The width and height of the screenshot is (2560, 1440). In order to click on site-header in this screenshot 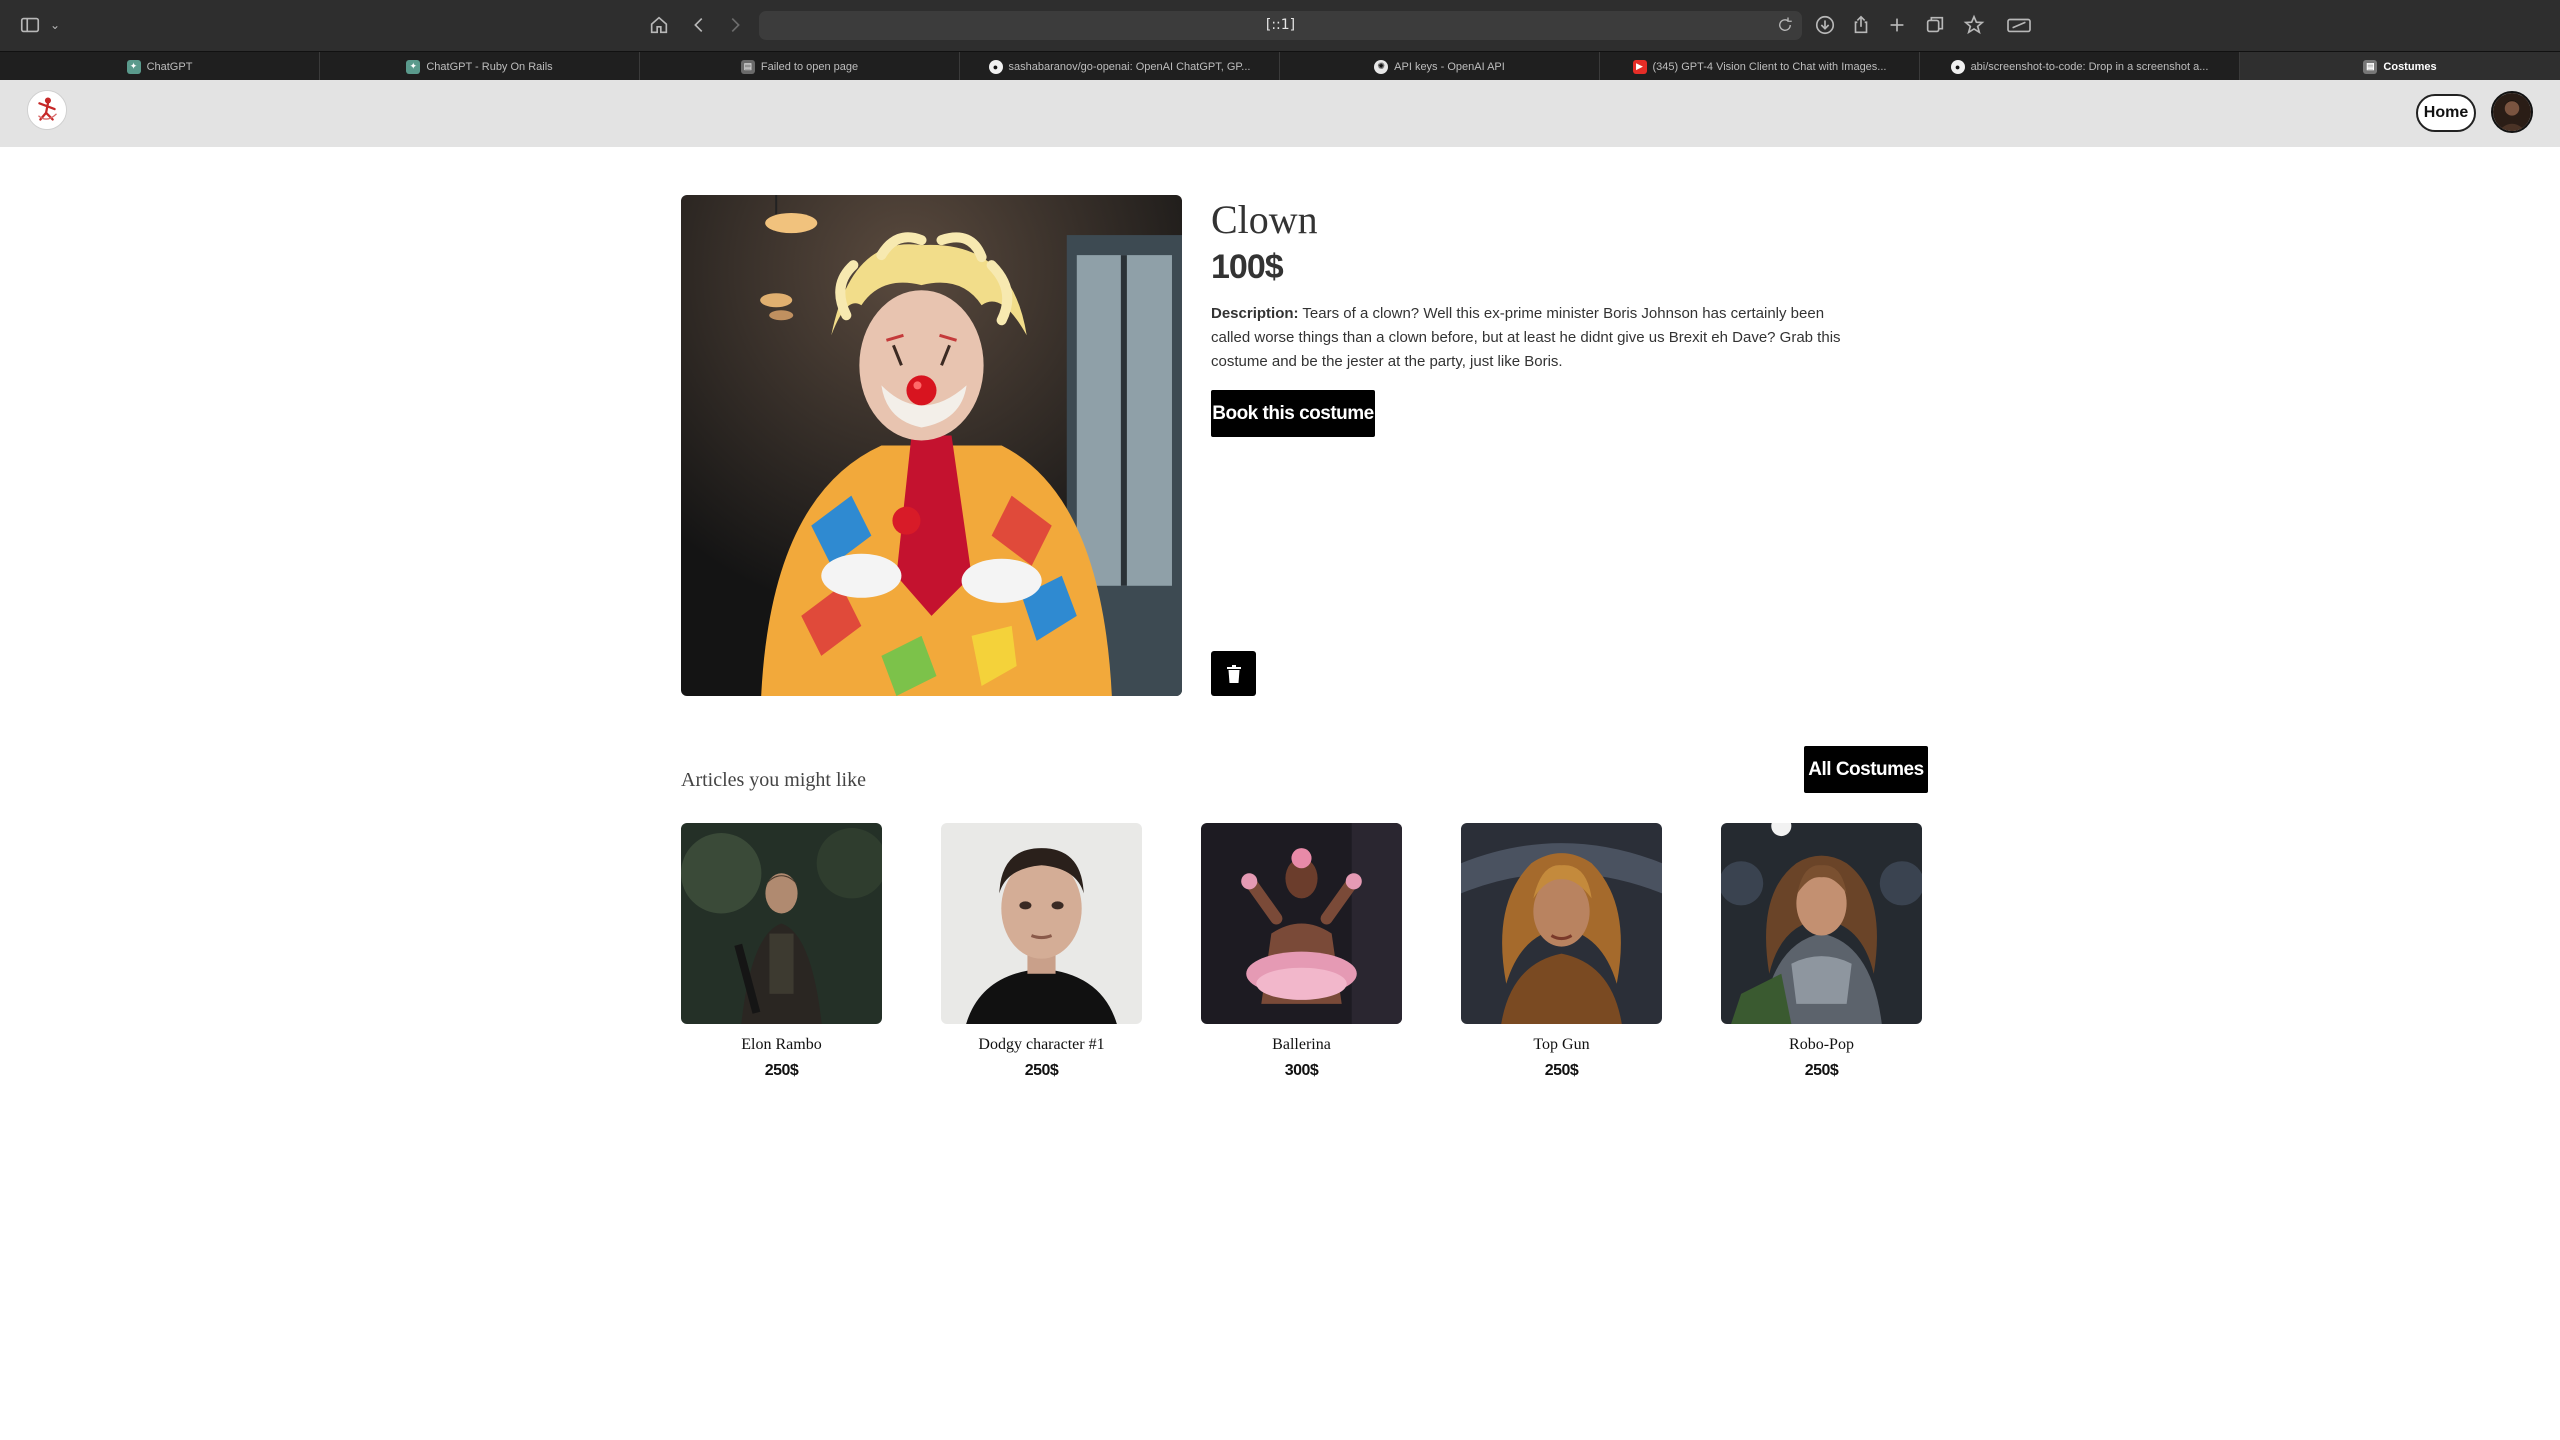, I will do `click(1280, 113)`.